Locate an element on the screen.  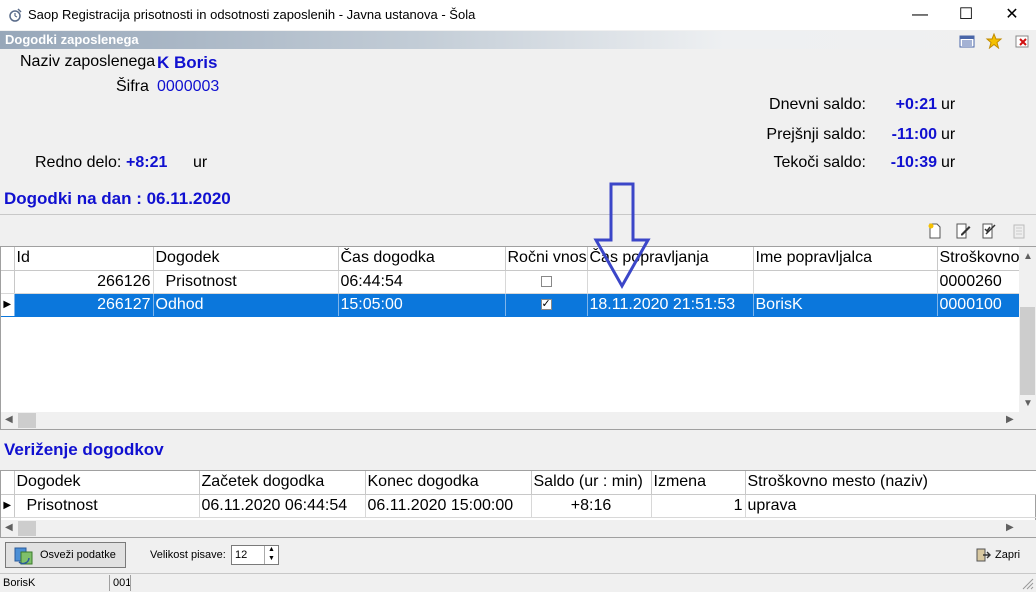
employee-name-label: Naziv zaposlenega is located at coordinates (88, 61).